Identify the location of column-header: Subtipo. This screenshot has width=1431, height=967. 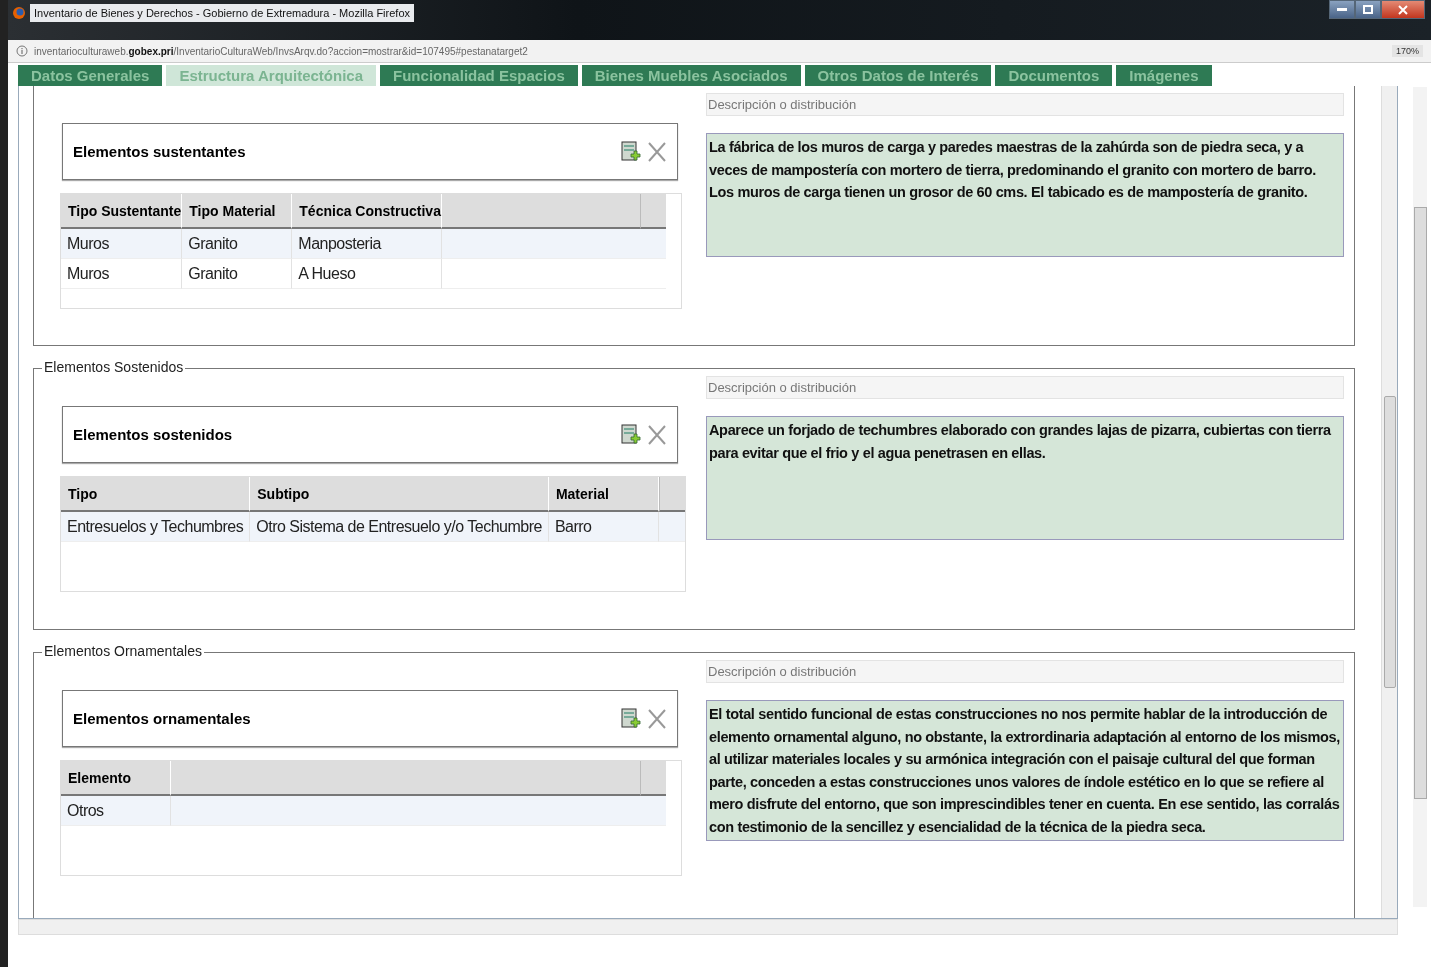
(399, 494).